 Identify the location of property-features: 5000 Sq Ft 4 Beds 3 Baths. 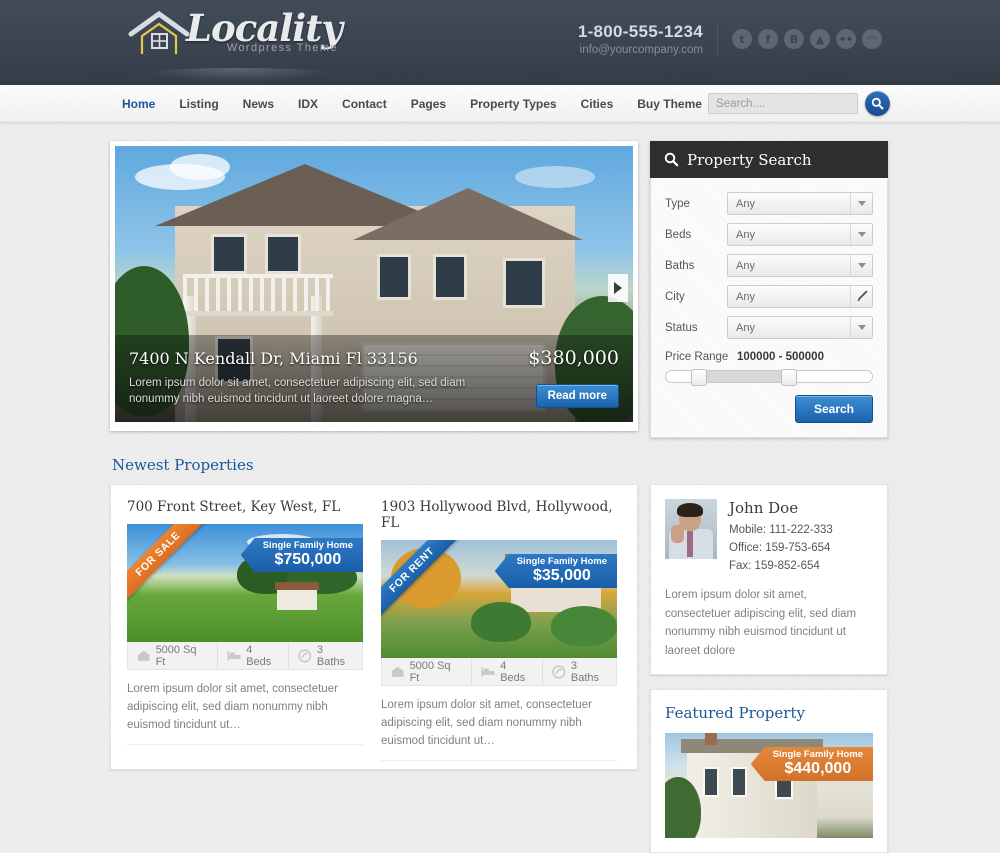
(499, 672).